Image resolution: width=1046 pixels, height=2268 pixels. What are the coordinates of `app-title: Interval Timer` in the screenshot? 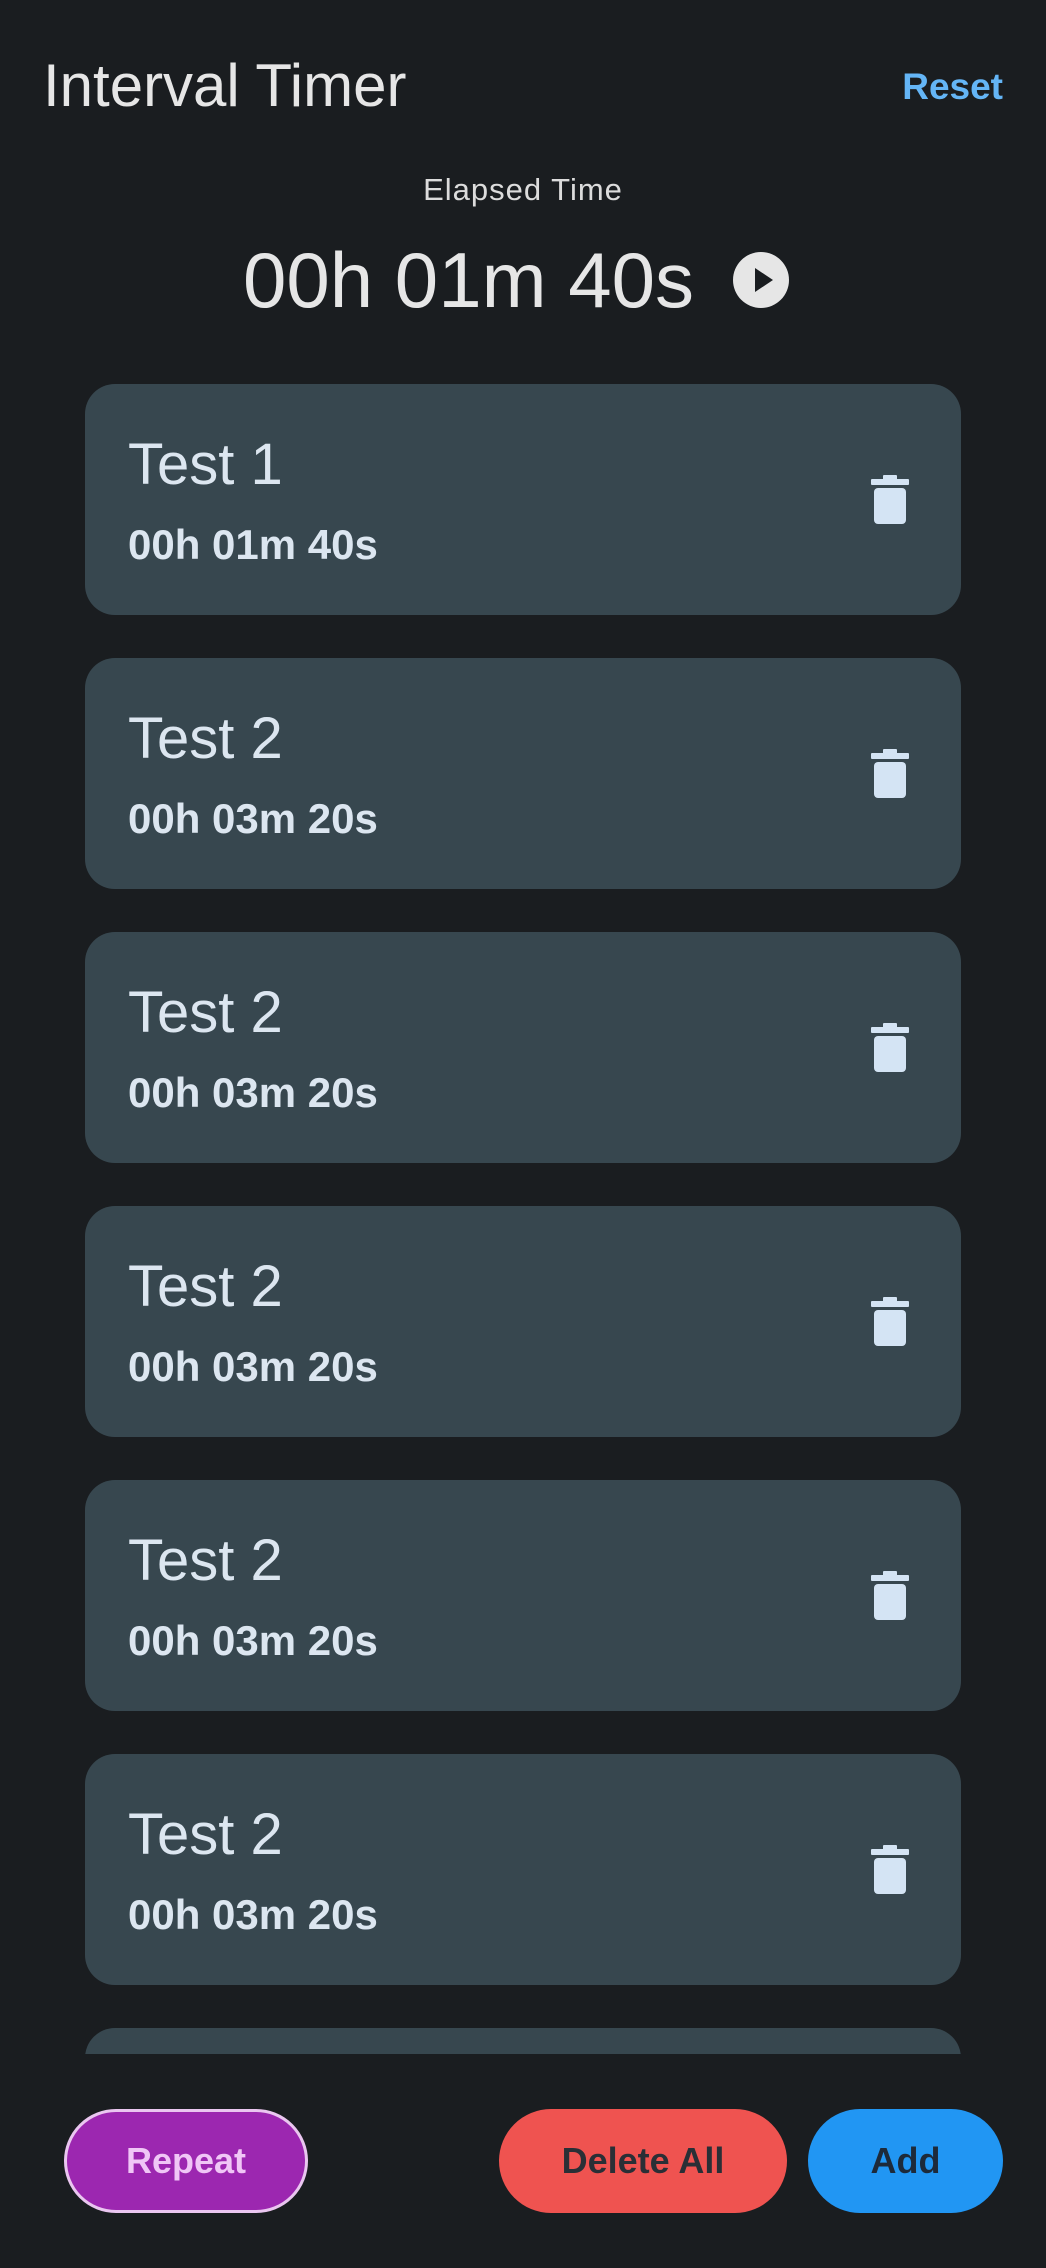 It's located at (225, 85).